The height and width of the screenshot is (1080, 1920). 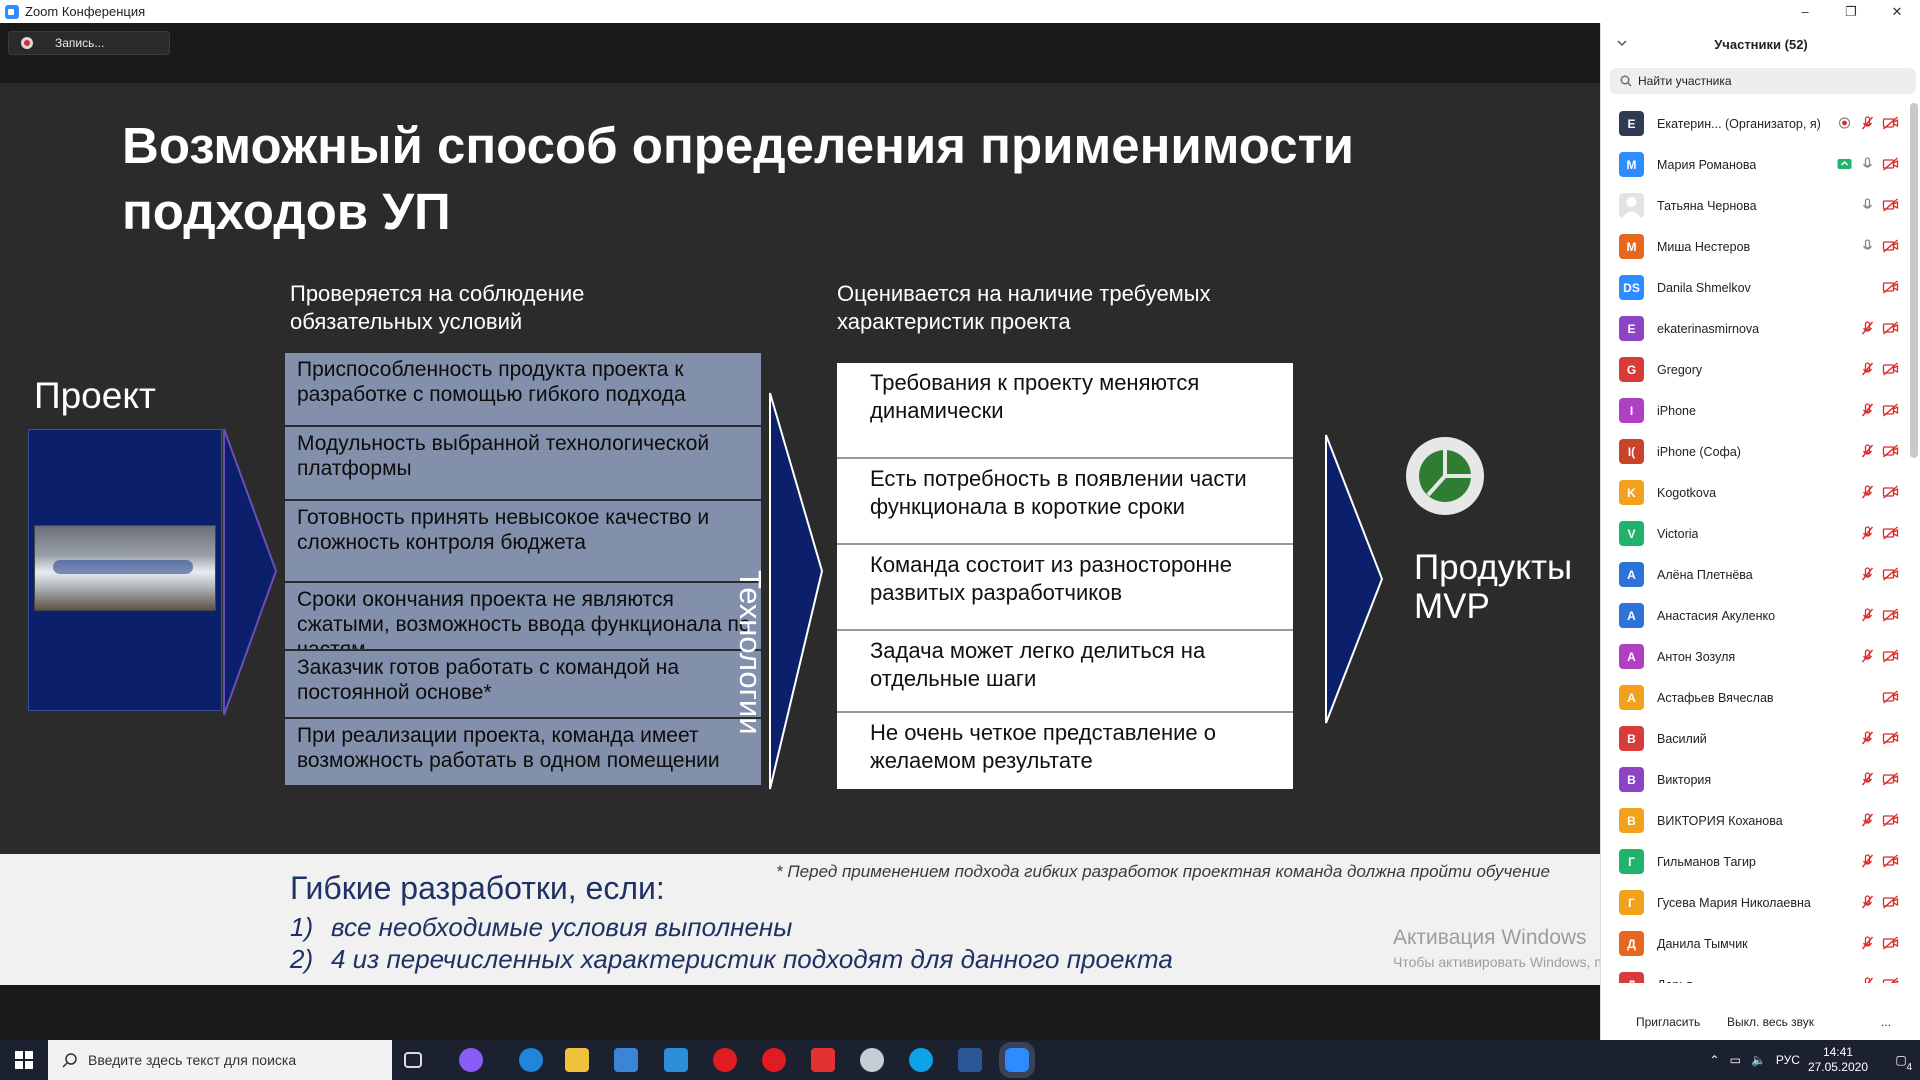 I want to click on clock: 14:41 27.05.2020, so click(x=1838, y=1060).